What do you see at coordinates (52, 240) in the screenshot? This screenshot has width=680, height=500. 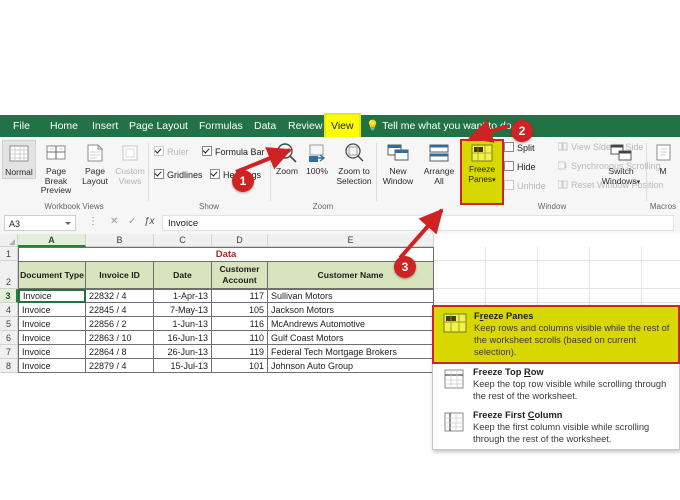 I see `column-header-a: A` at bounding box center [52, 240].